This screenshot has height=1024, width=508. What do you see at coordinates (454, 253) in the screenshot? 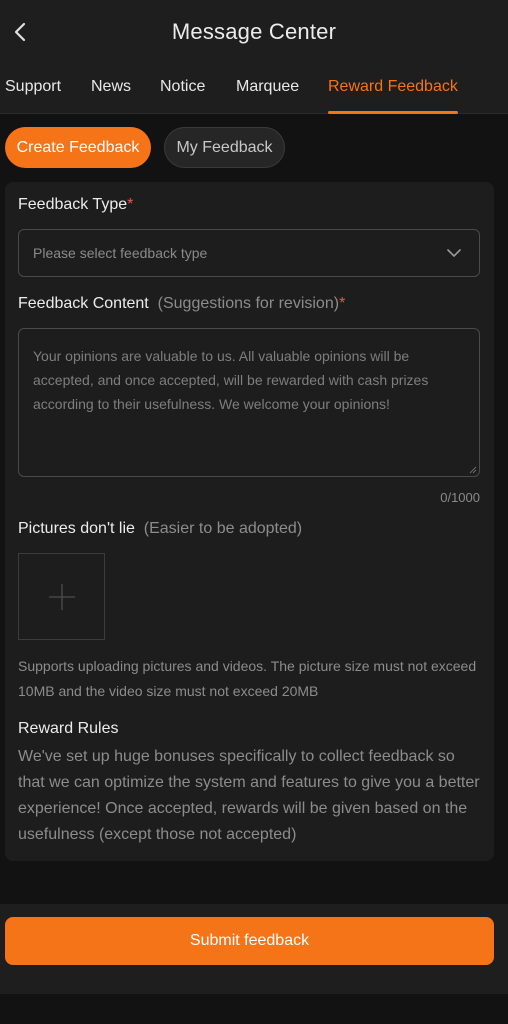
I see `chevron-down-icon` at bounding box center [454, 253].